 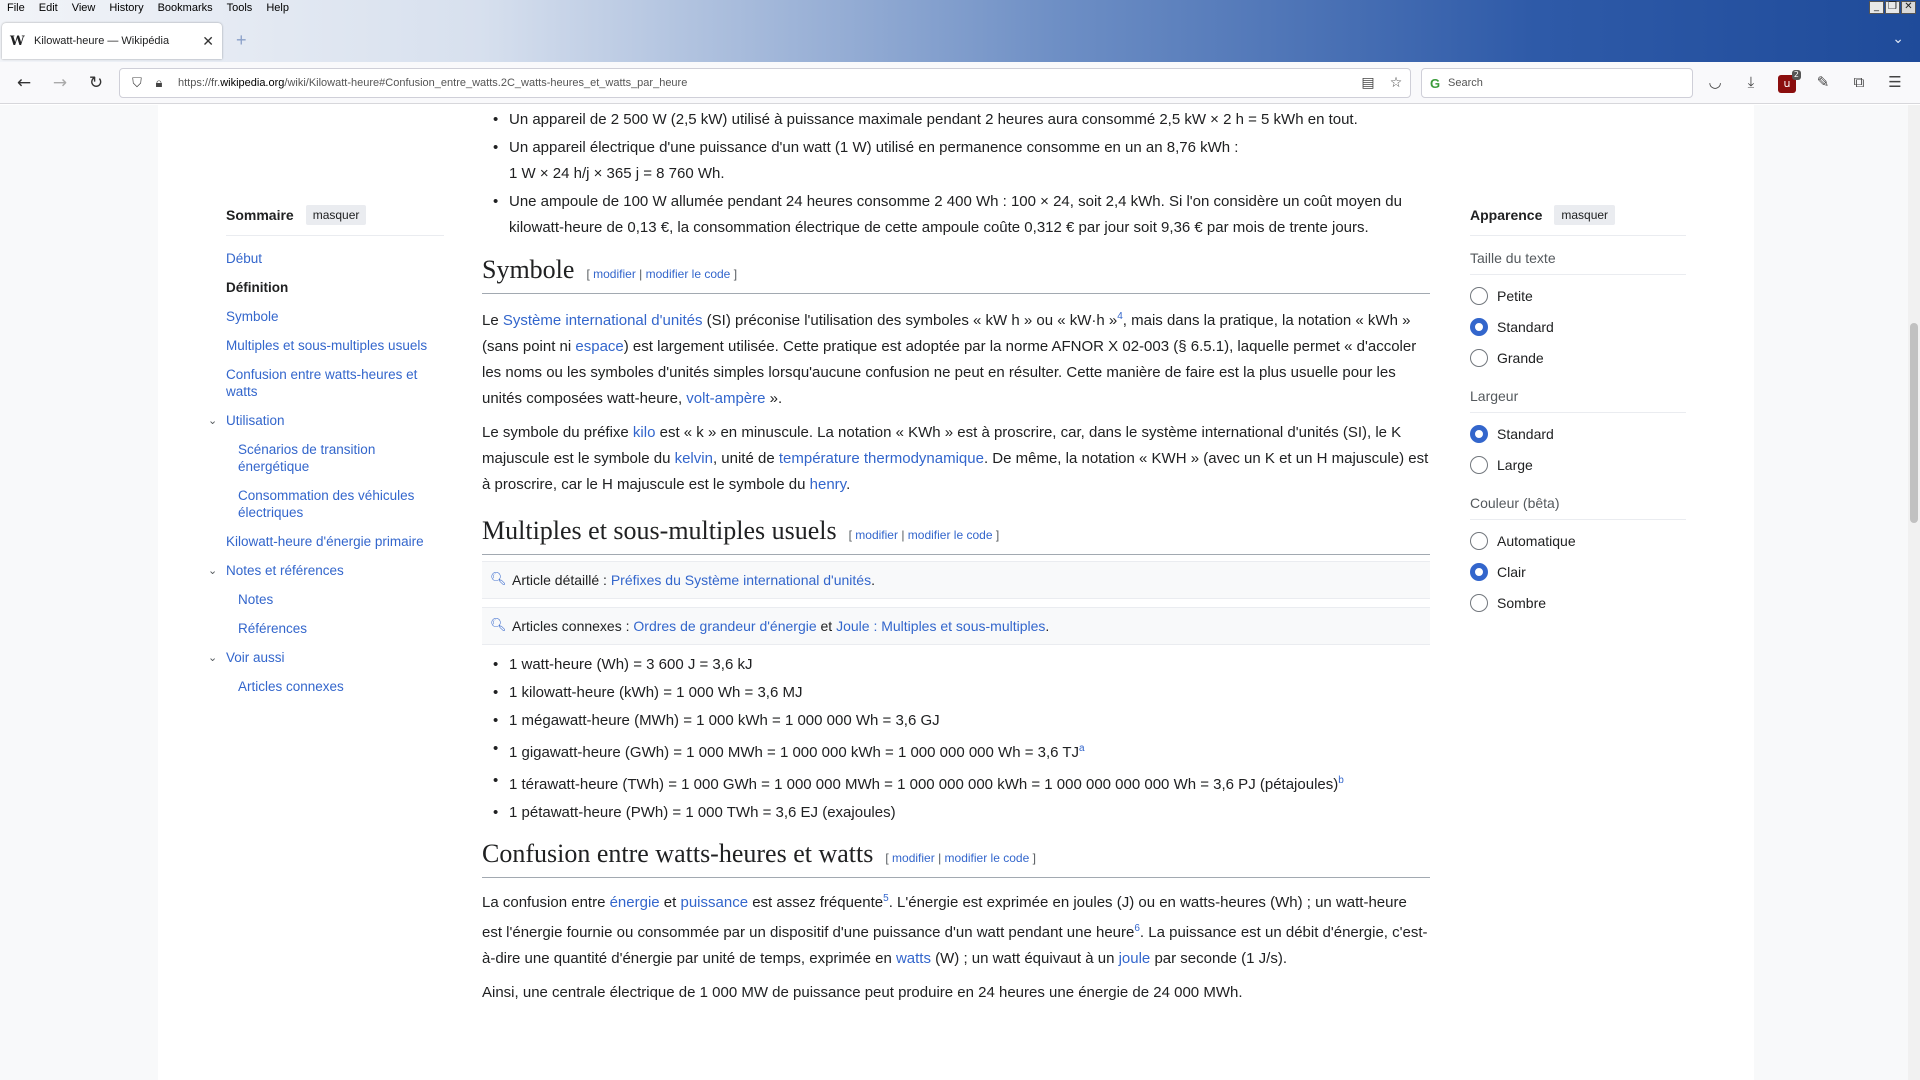 What do you see at coordinates (1341, 780) in the screenshot?
I see `note-b: b` at bounding box center [1341, 780].